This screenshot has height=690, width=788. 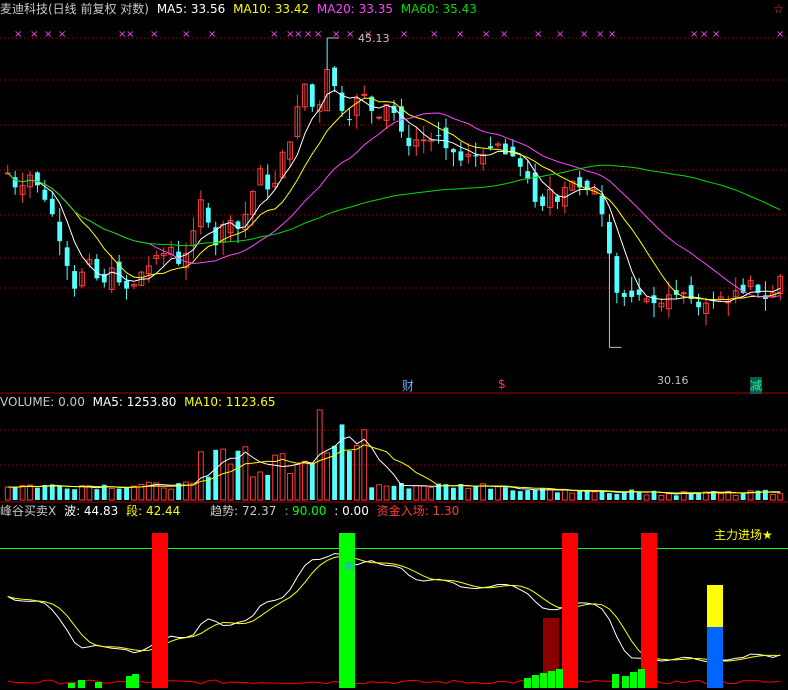 What do you see at coordinates (351, 511) in the screenshot?
I see `zero-label: : 0.00` at bounding box center [351, 511].